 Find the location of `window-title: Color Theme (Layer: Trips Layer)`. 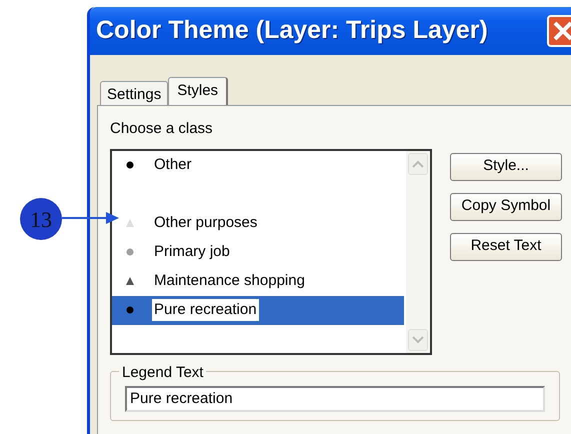

window-title: Color Theme (Layer: Trips Layer) is located at coordinates (292, 30).